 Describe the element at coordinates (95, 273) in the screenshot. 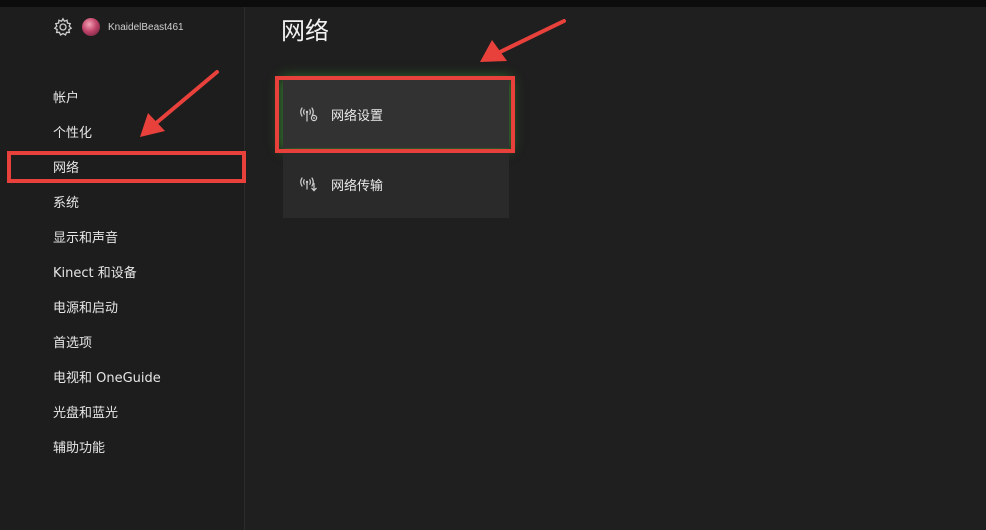

I see `sidebar-item-label: Kinect 和设备` at that location.